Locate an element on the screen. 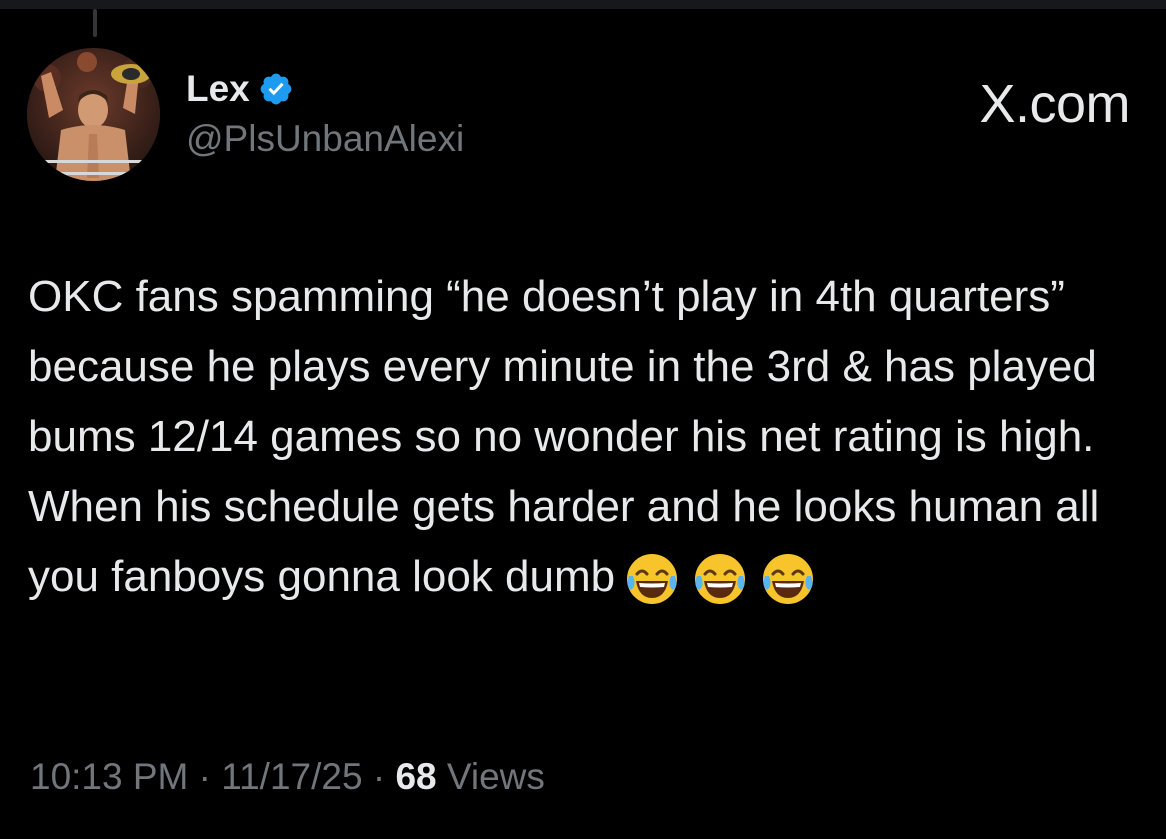 This screenshot has height=839, width=1166. avatar-image is located at coordinates (93, 114).